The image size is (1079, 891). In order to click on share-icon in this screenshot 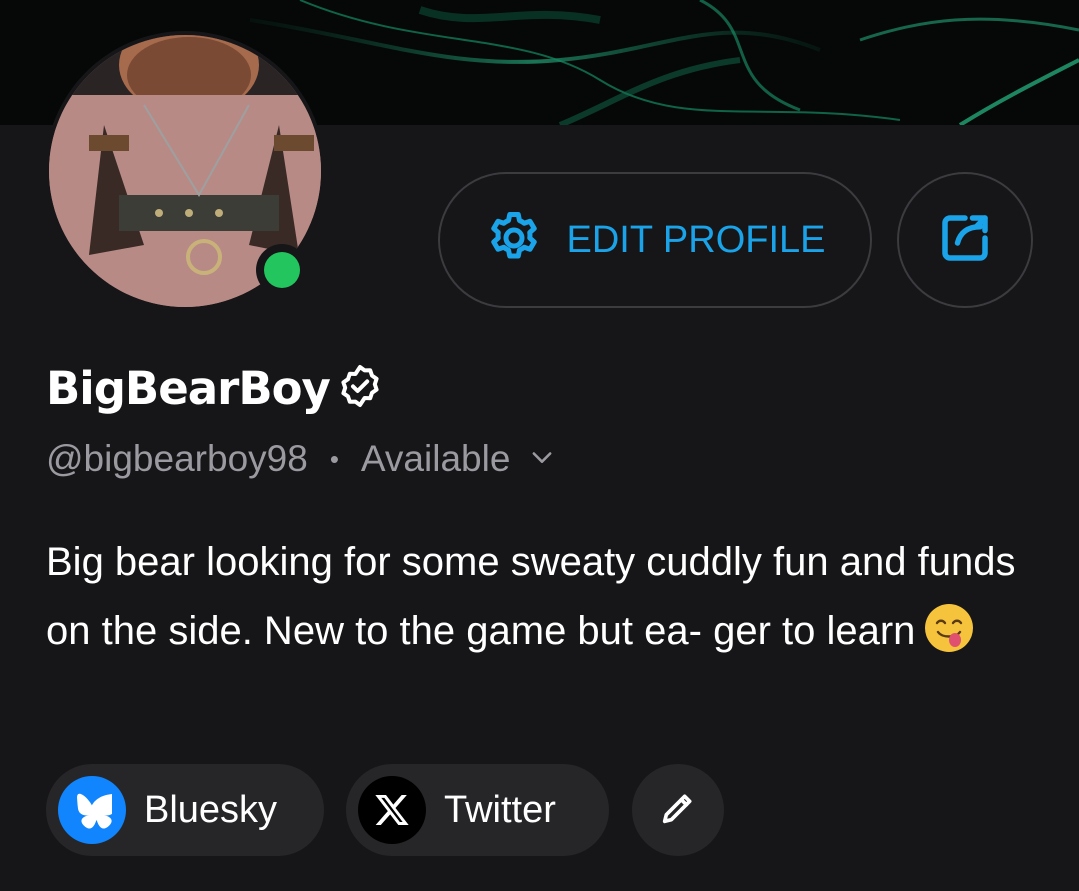, I will do `click(965, 240)`.